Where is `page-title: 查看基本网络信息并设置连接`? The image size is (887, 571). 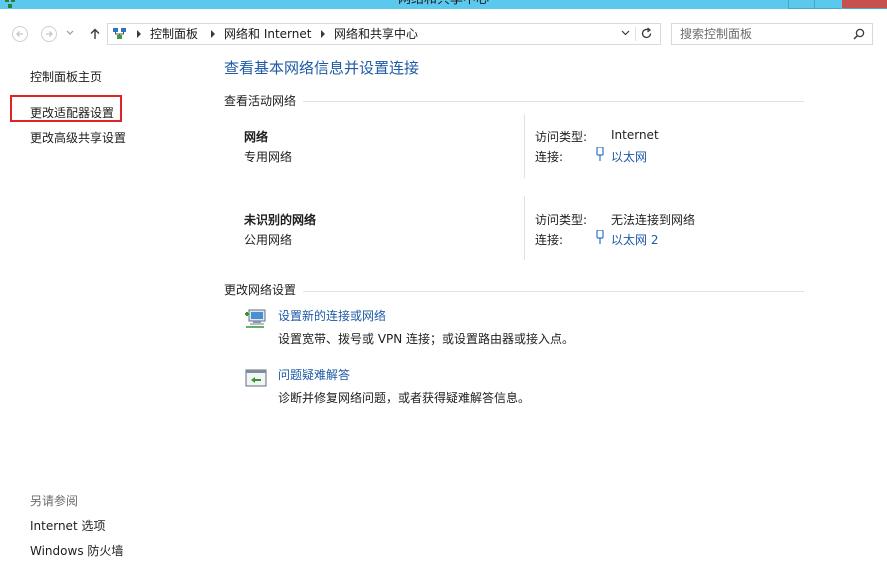
page-title: 查看基本网络信息并设置连接 is located at coordinates (322, 68).